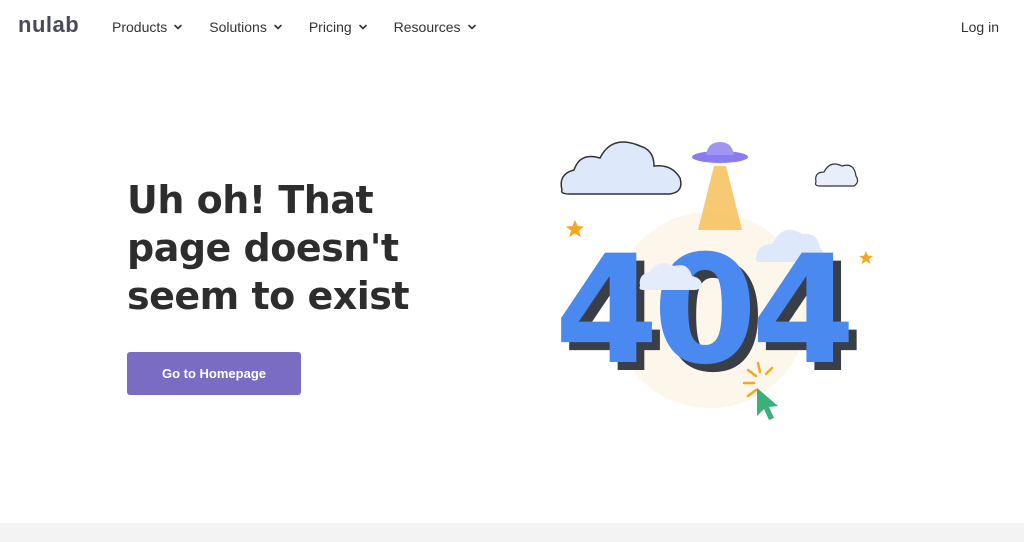 The height and width of the screenshot is (542, 1024). Describe the element at coordinates (238, 27) in the screenshot. I see `nav-solutions-label: Solutions` at that location.